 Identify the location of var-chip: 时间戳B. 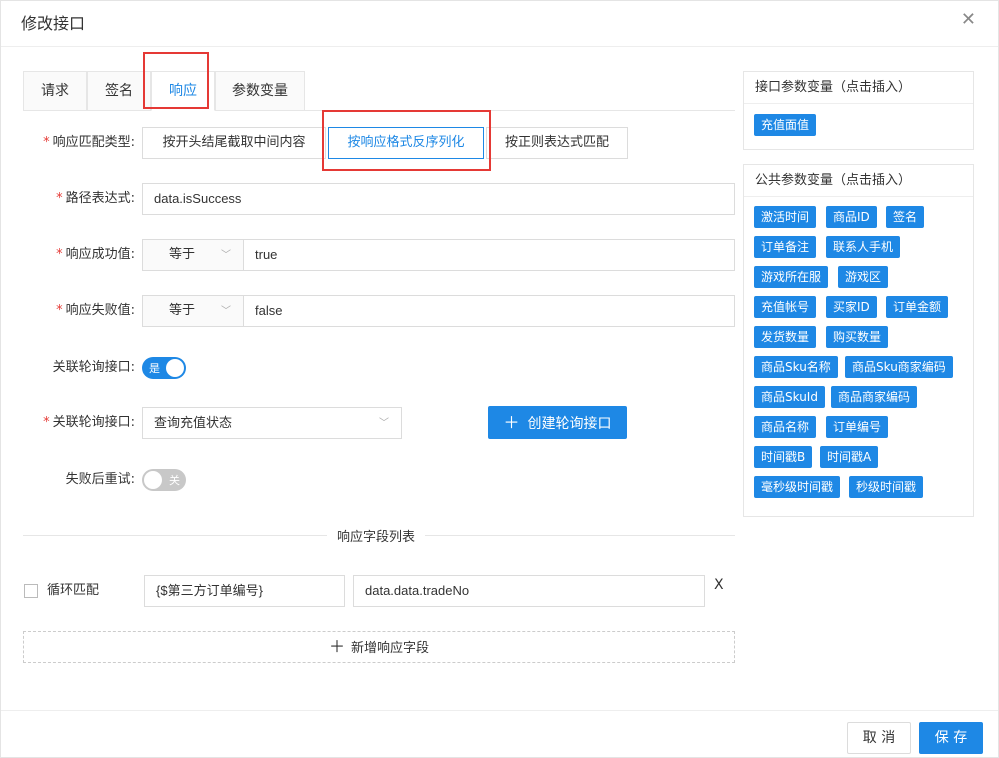
(783, 457).